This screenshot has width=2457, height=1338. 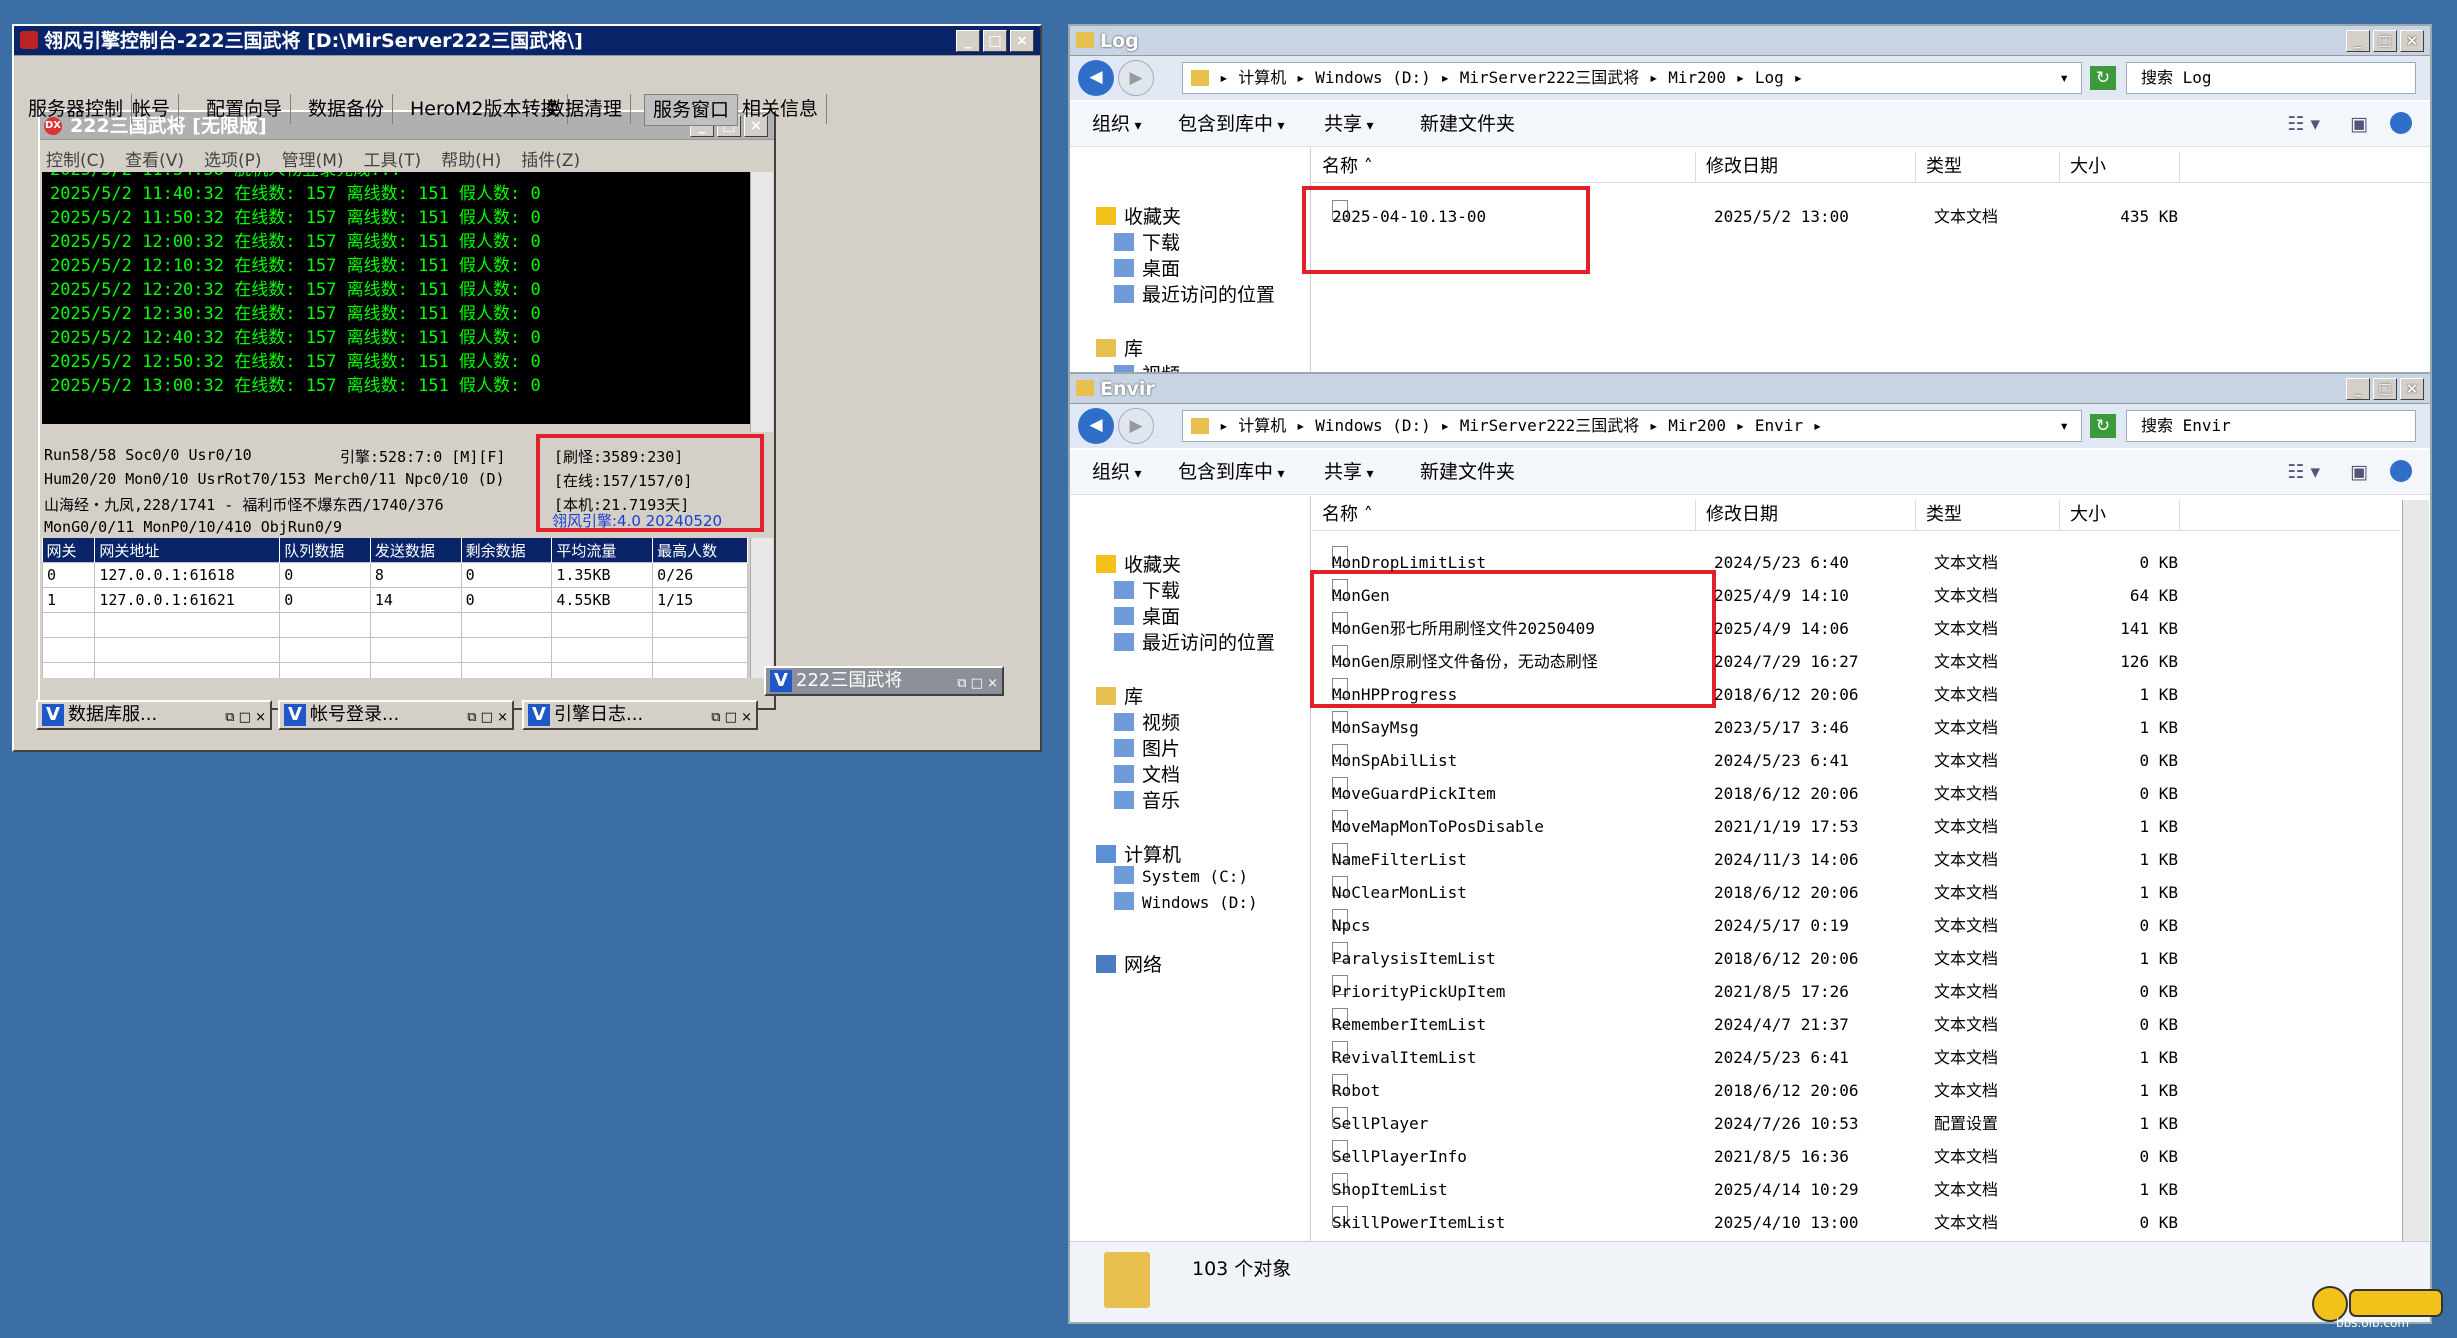 What do you see at coordinates (75, 161) in the screenshot?
I see `m2-menu-item-0: 控制(C)` at bounding box center [75, 161].